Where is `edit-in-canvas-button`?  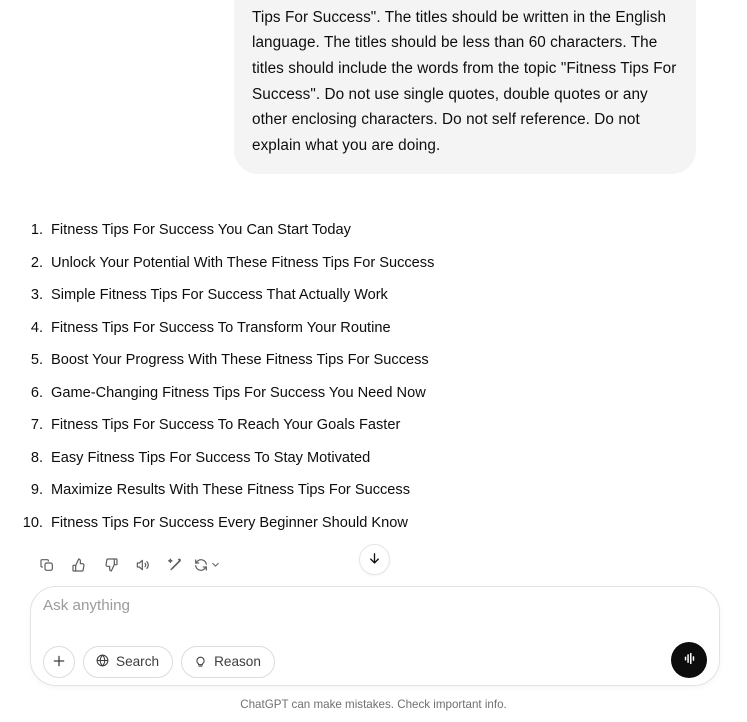
edit-in-canvas-button is located at coordinates (174, 564).